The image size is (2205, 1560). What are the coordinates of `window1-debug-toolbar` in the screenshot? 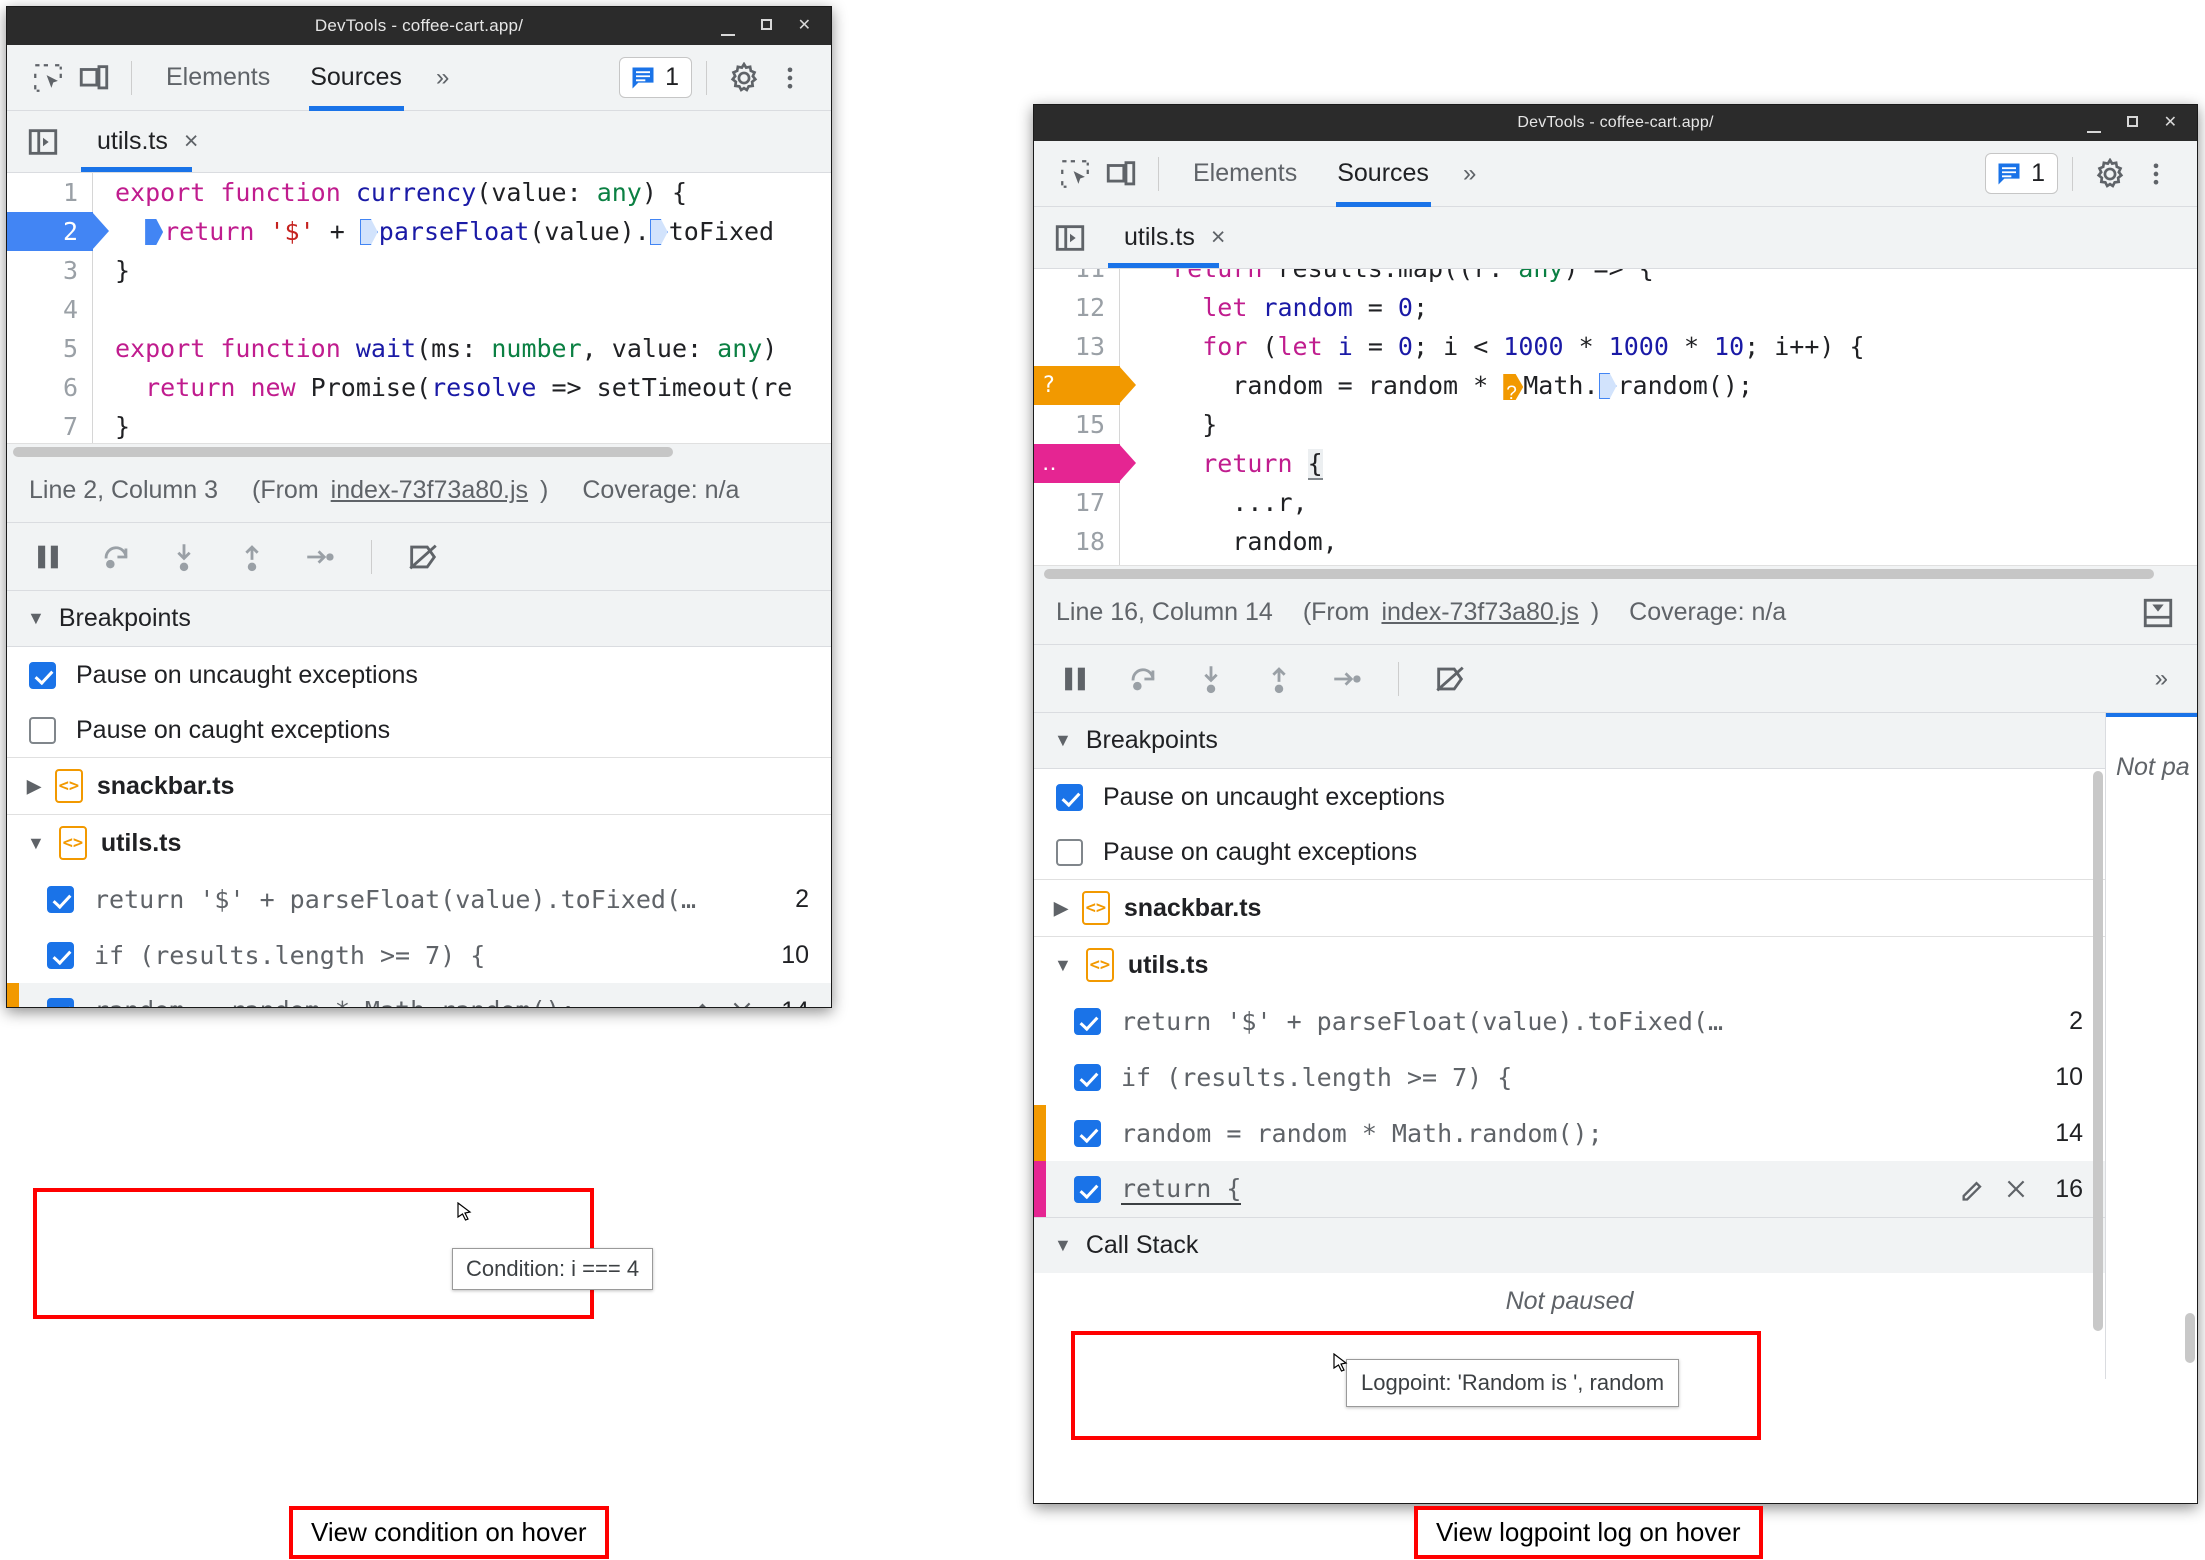 It's located at (419, 557).